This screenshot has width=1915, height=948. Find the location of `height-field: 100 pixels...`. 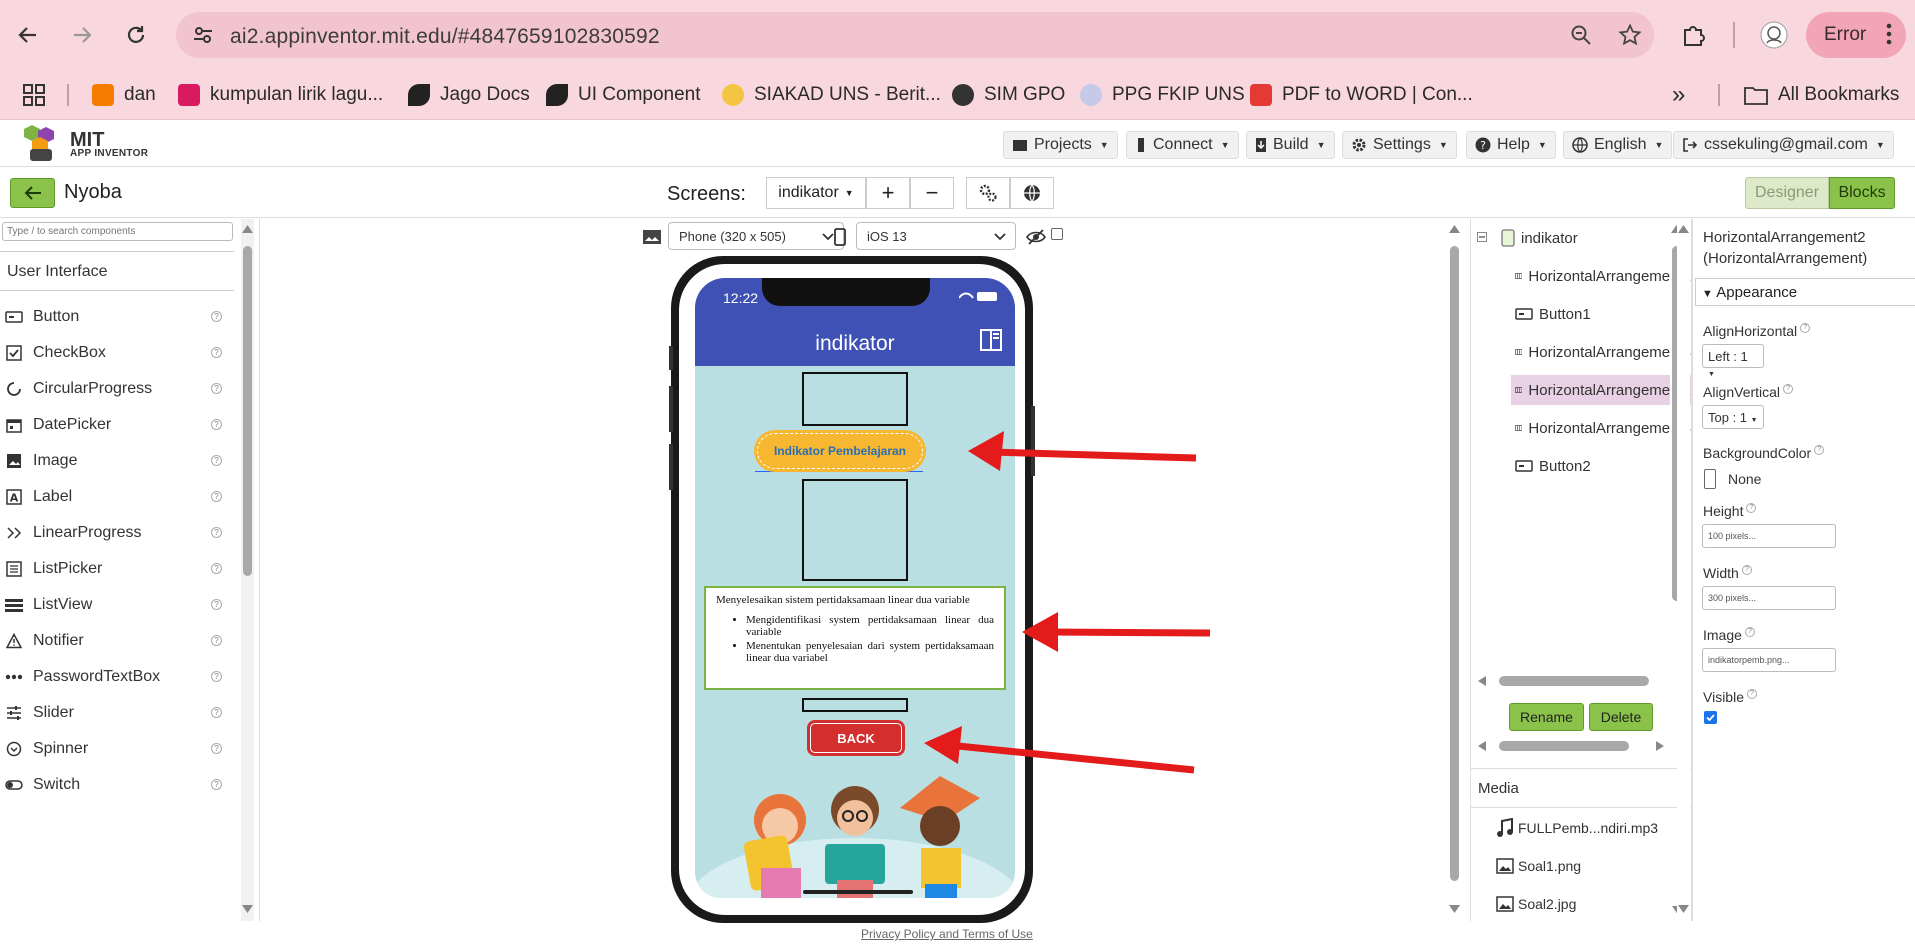

height-field: 100 pixels... is located at coordinates (1769, 536).